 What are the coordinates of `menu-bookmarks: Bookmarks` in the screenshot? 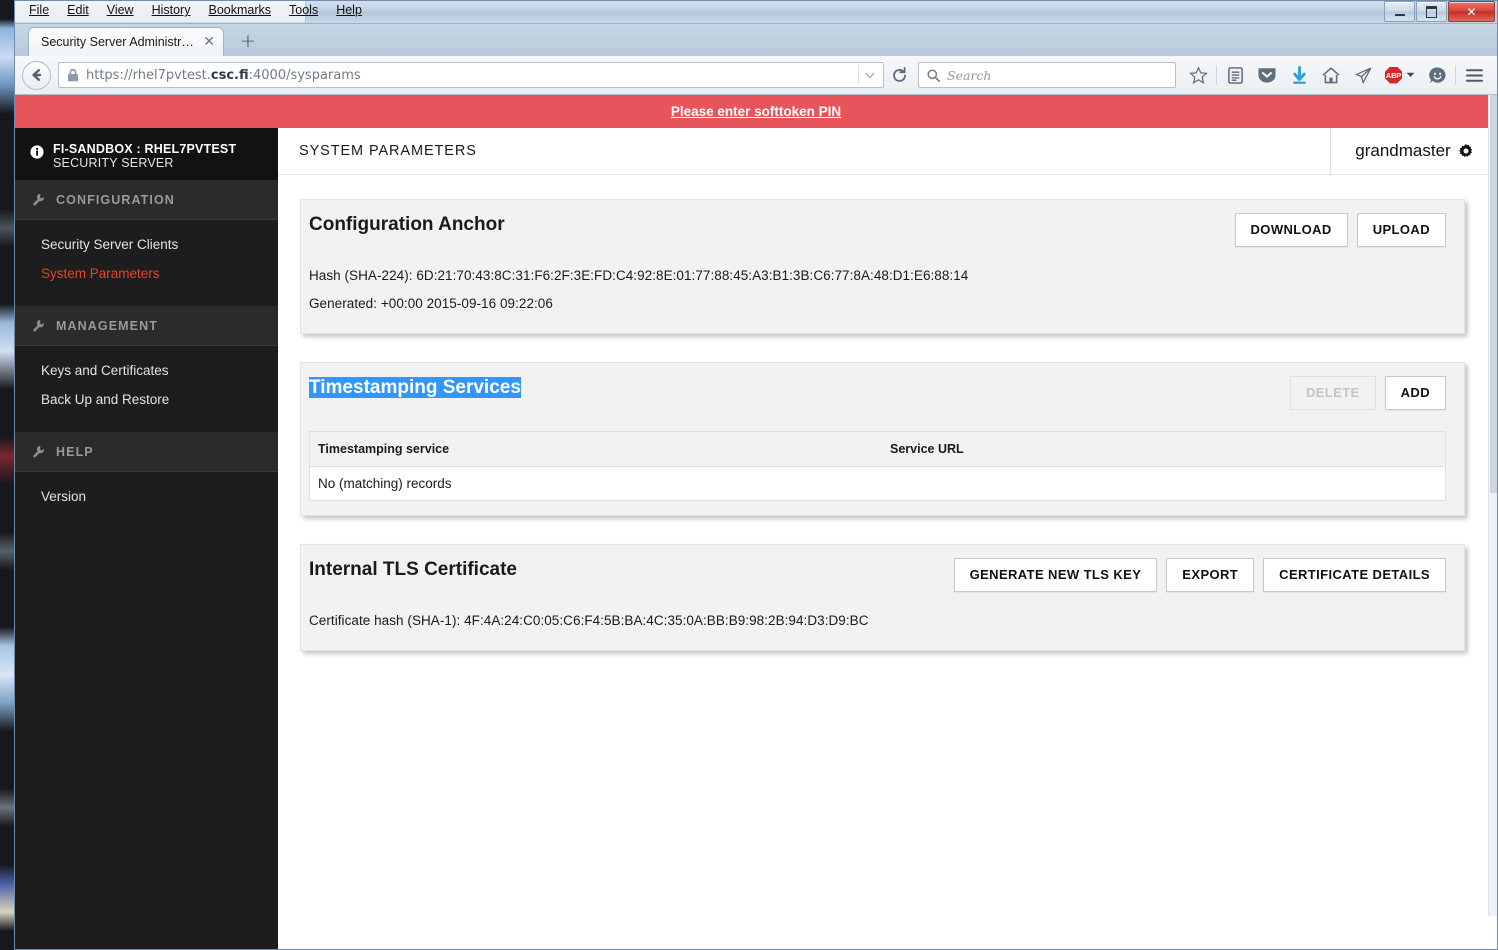 It's located at (239, 11).